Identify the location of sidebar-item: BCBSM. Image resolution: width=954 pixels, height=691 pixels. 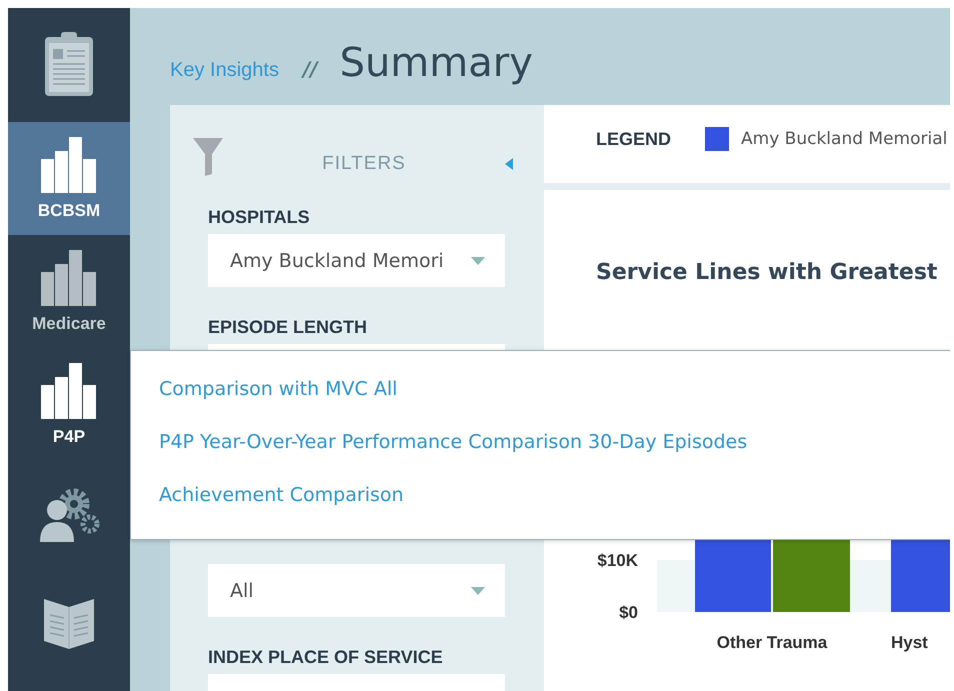
(69, 178).